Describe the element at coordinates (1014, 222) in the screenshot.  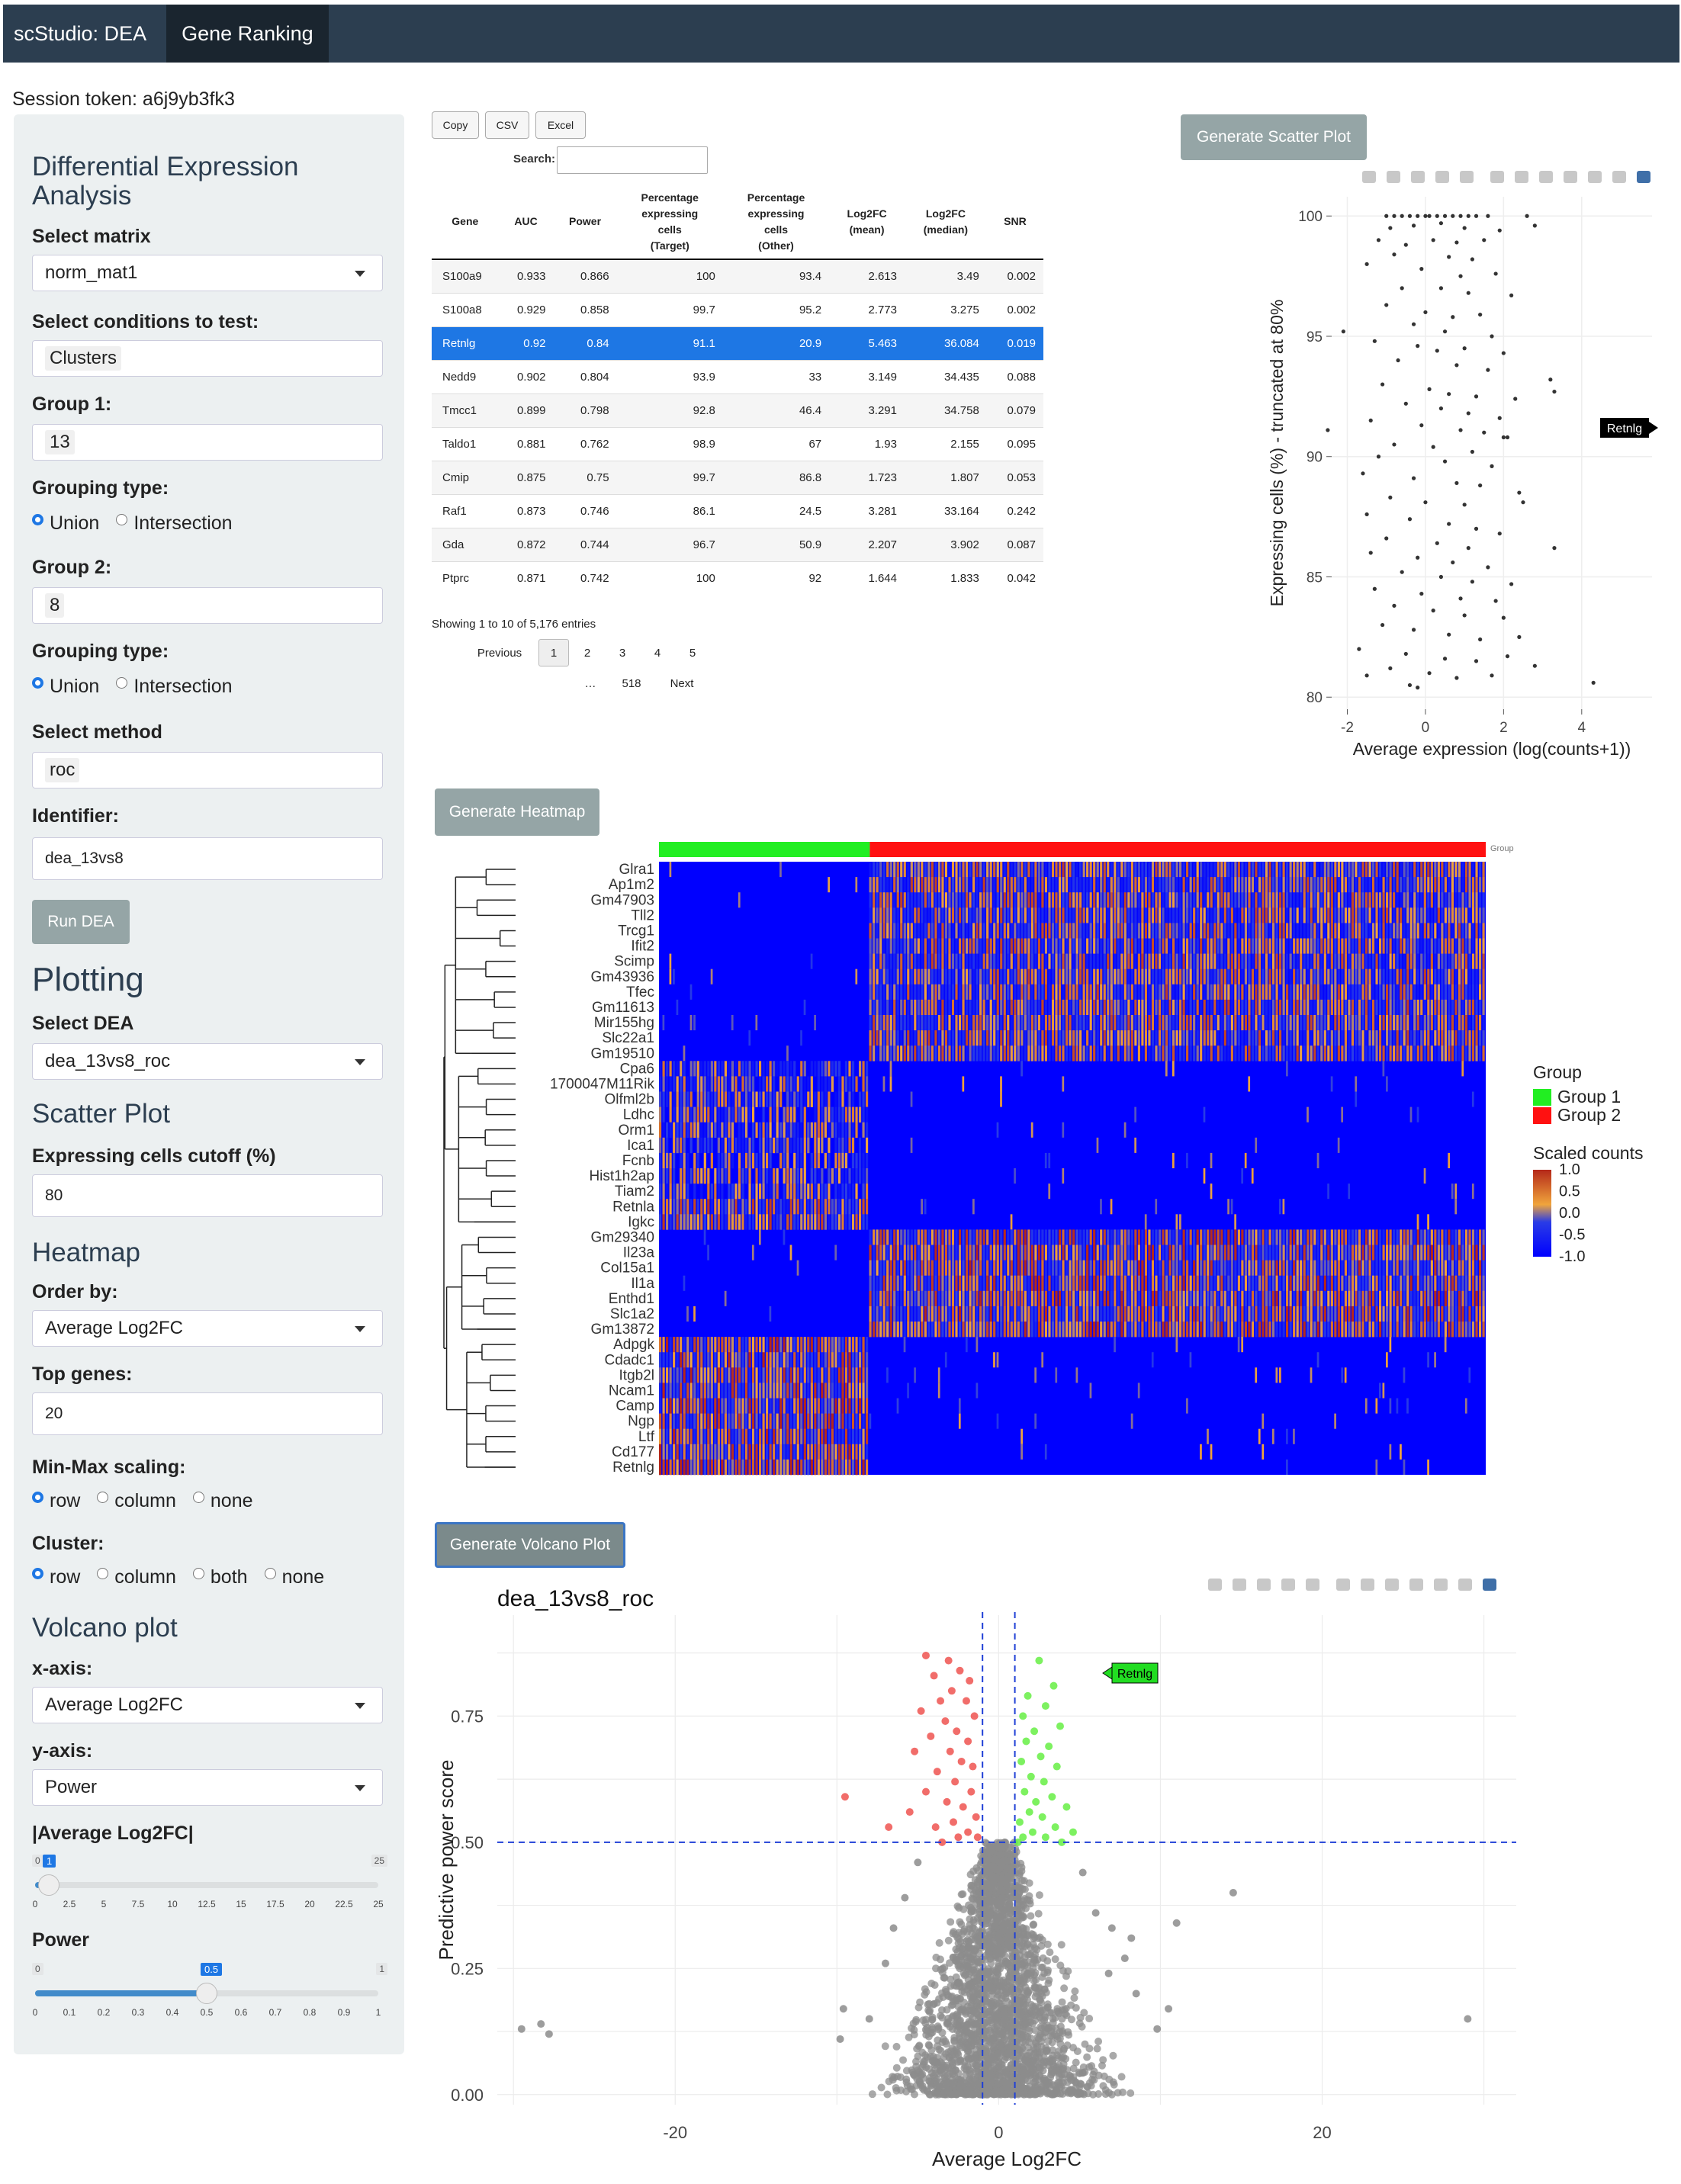
I see `column-header: SNR` at that location.